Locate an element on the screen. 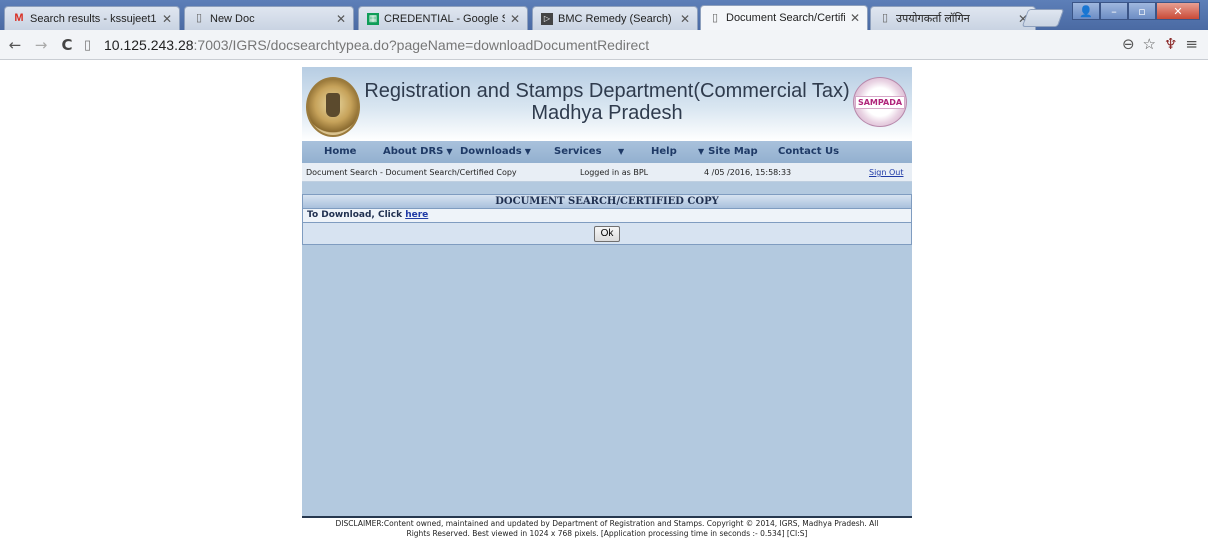  extension-icon: ♆ is located at coordinates (1170, 44).